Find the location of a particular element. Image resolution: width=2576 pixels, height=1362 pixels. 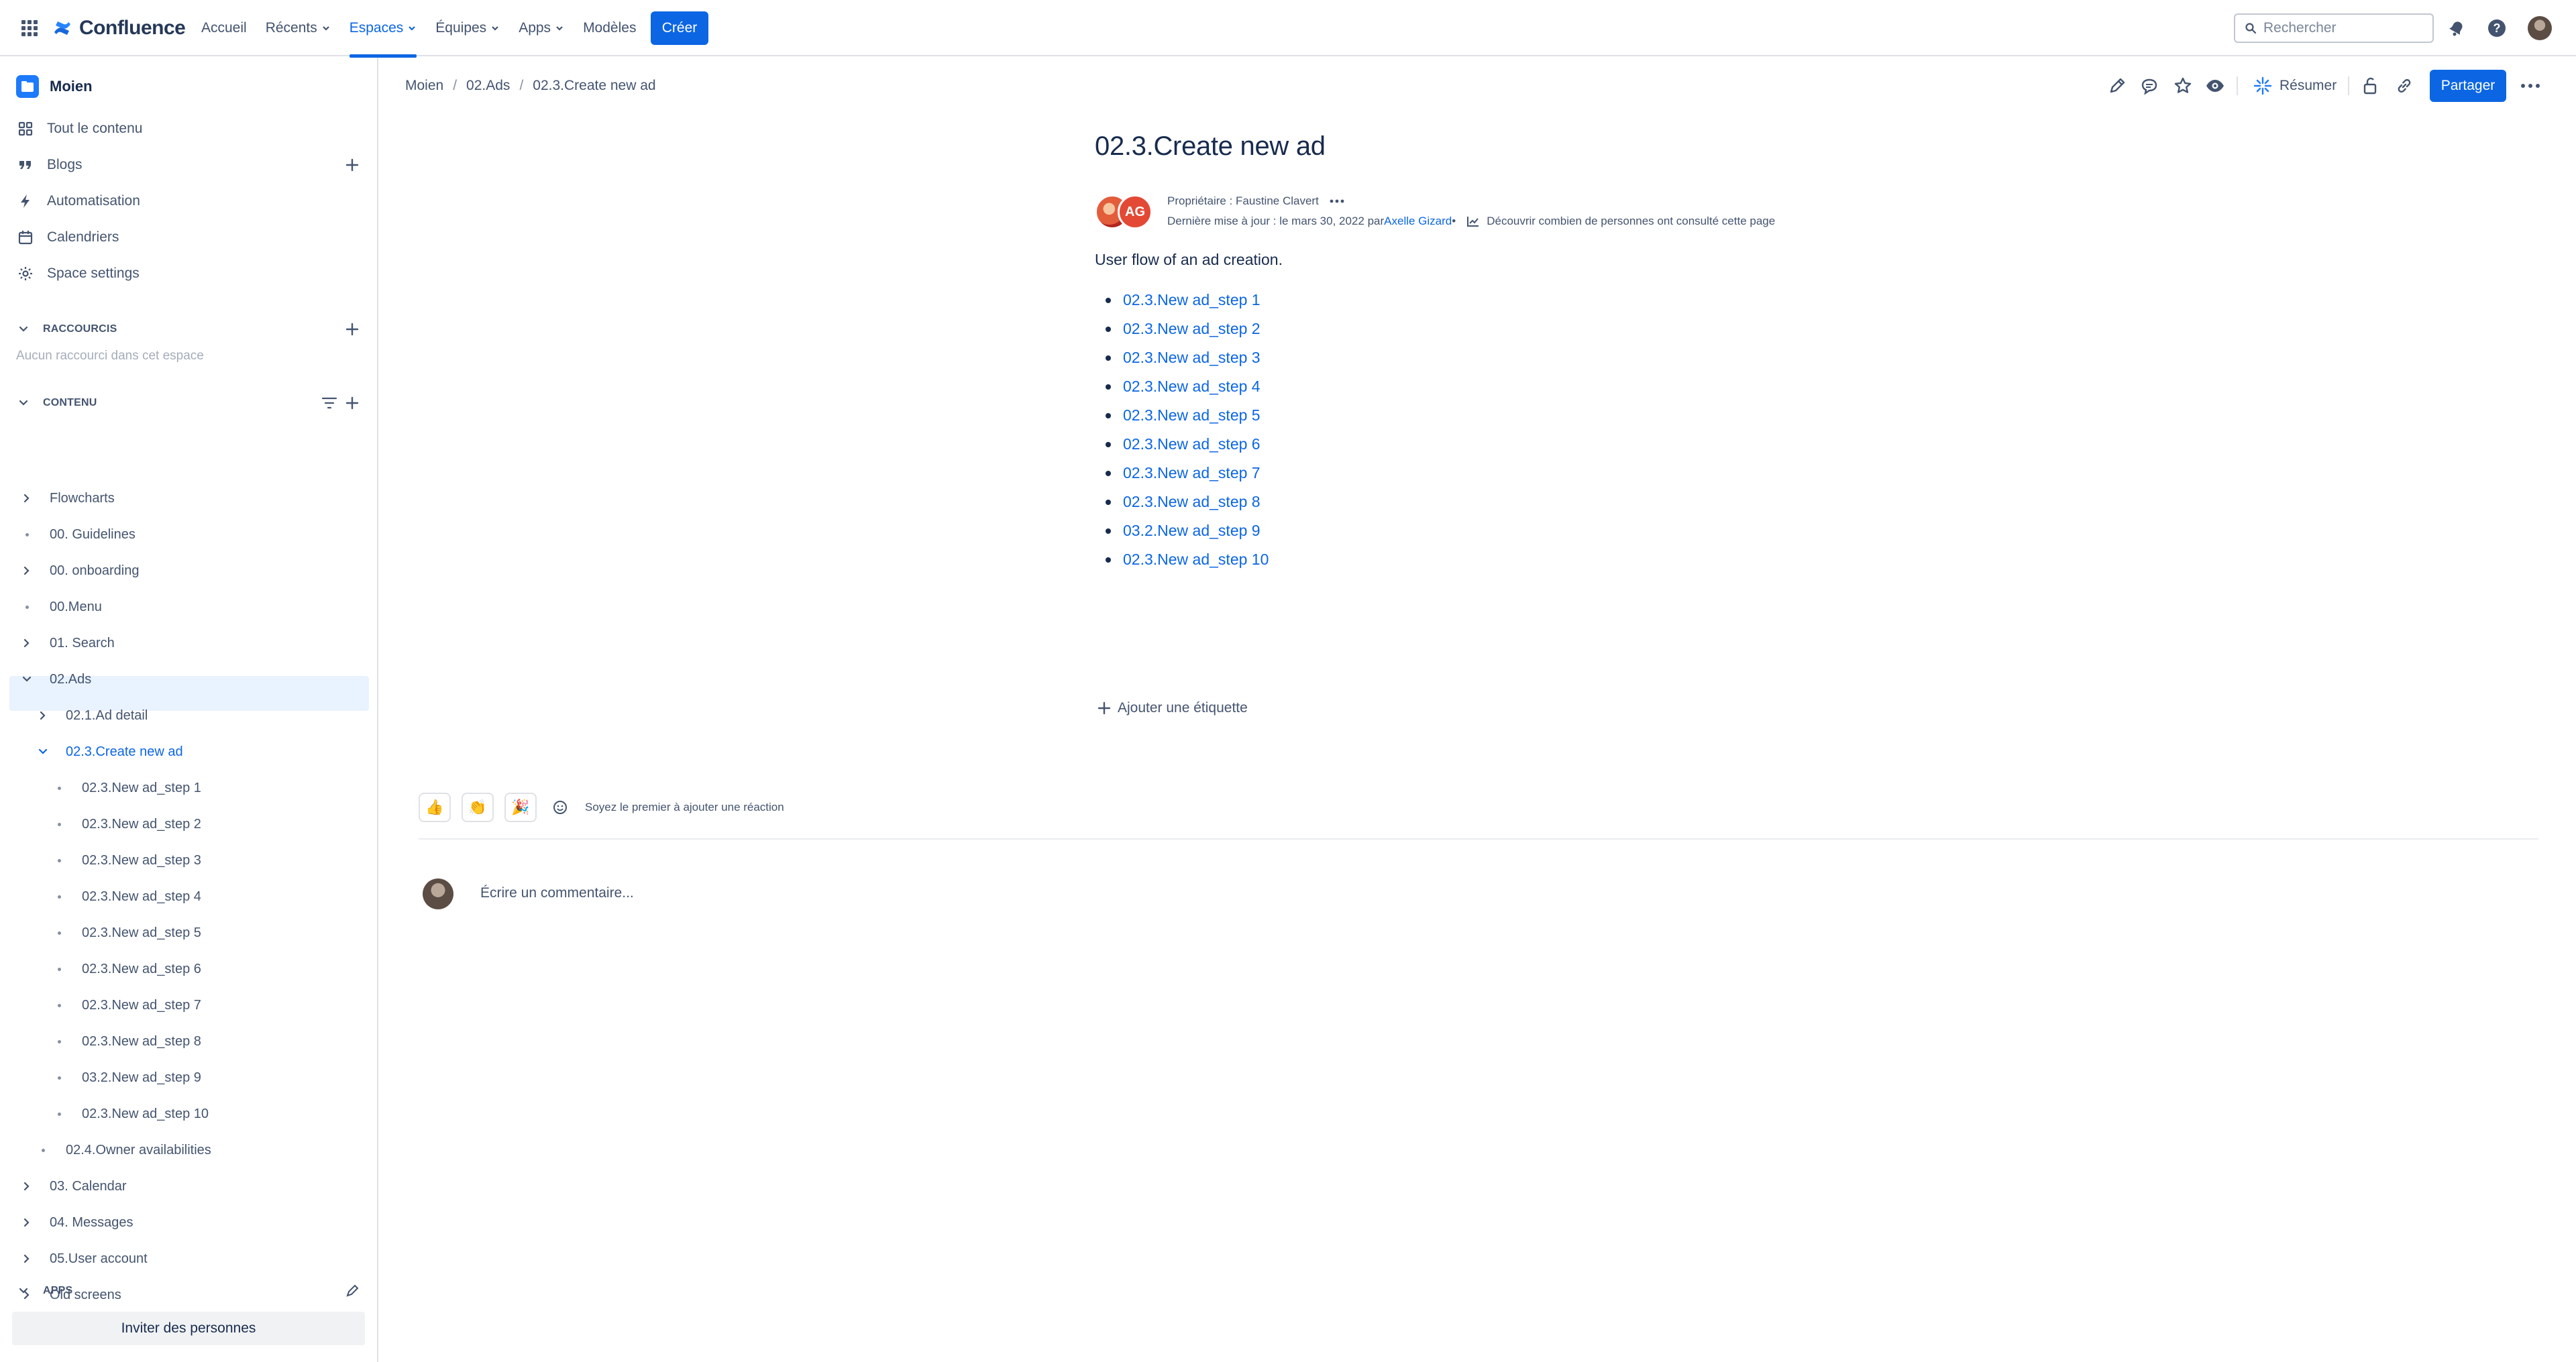

add-reaction-button is located at coordinates (560, 807).